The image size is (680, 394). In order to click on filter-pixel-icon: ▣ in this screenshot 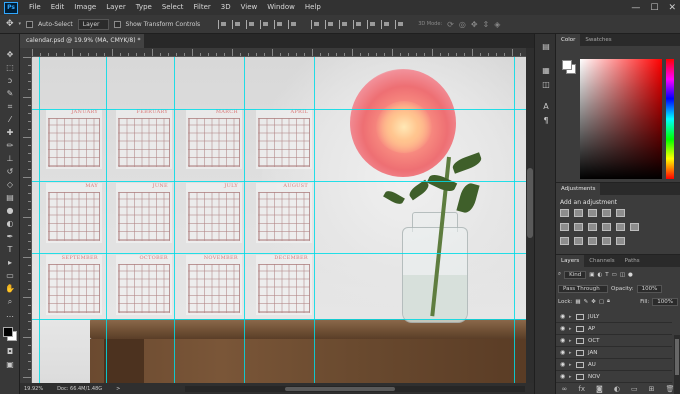, I will do `click(591, 275)`.